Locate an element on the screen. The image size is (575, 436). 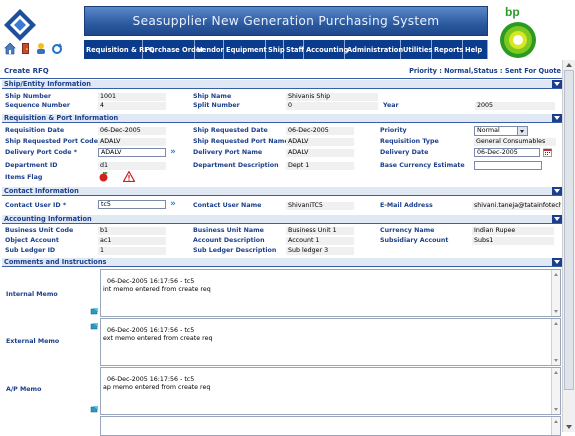
ap-memo-label: A/P Memo is located at coordinates (24, 389).